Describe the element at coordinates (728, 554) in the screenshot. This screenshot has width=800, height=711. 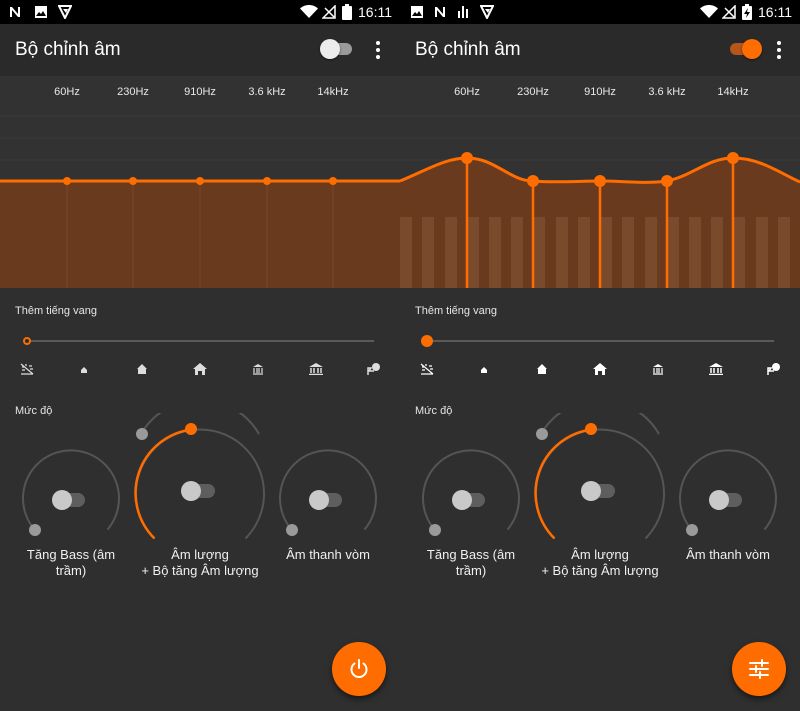
I see `surround-label: Âm thanh vòm` at that location.